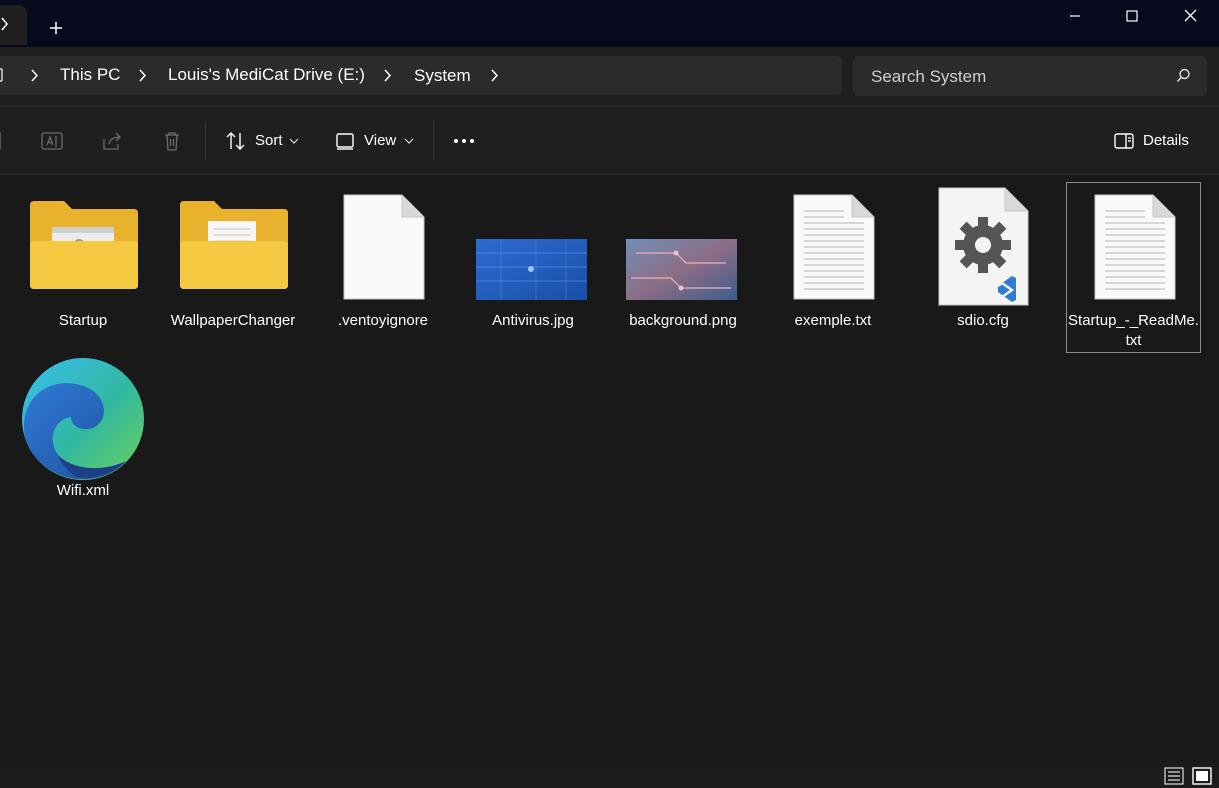 This screenshot has width=1219, height=788. What do you see at coordinates (83, 490) in the screenshot?
I see `file-name: Wifi.xml` at bounding box center [83, 490].